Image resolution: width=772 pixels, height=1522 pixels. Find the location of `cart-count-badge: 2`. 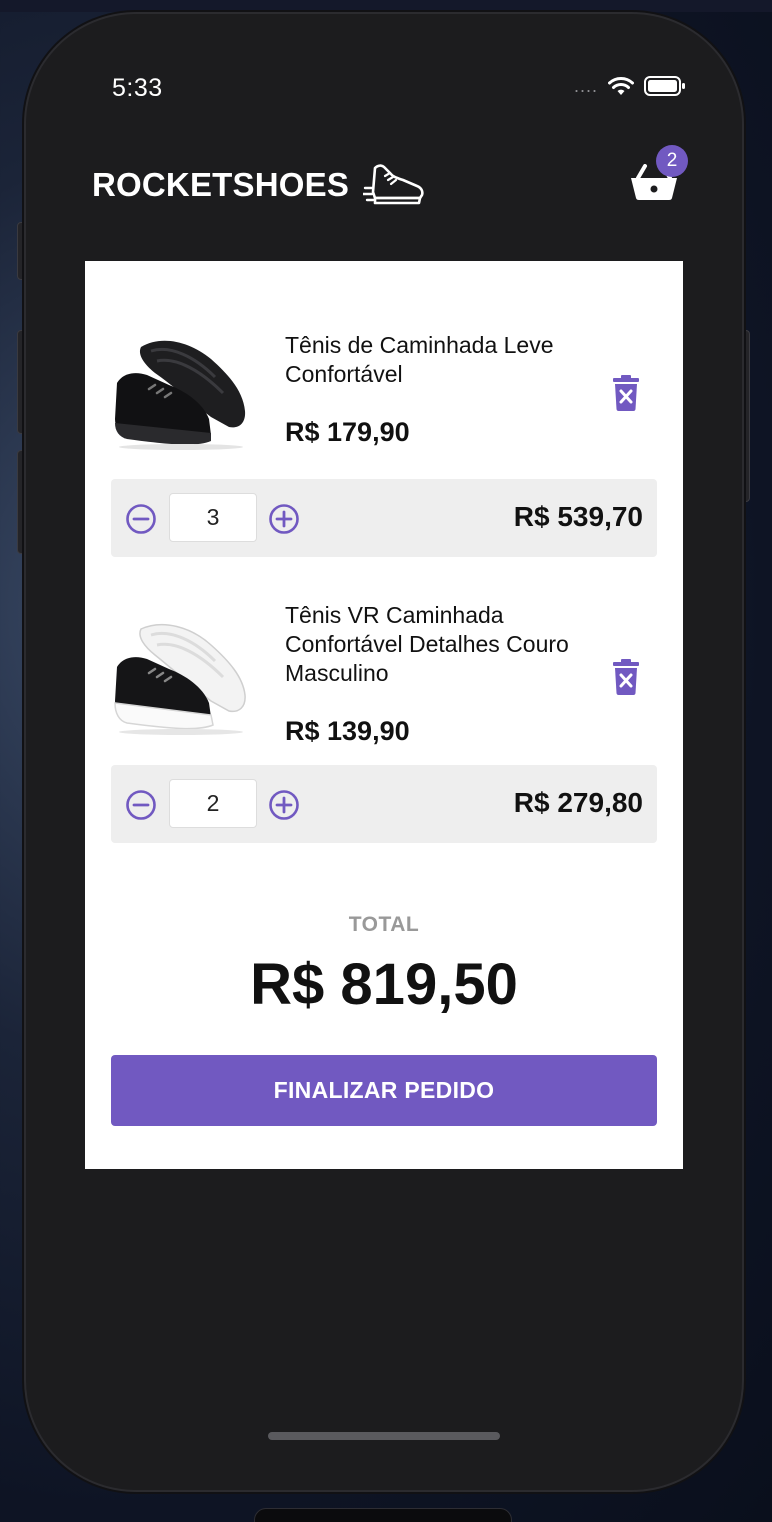

cart-count-badge: 2 is located at coordinates (672, 161).